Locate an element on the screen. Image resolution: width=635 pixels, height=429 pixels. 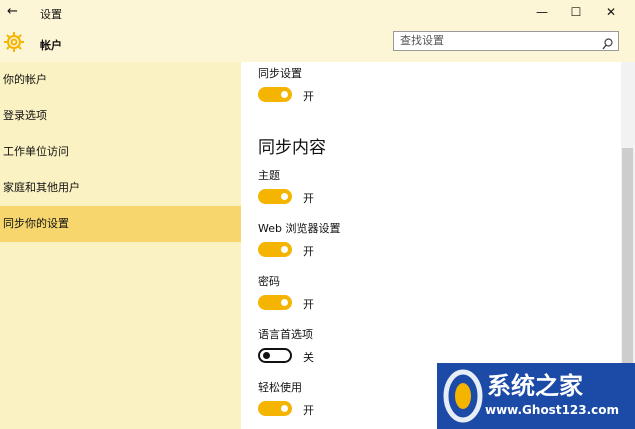
language-state: 关 is located at coordinates (308, 357).